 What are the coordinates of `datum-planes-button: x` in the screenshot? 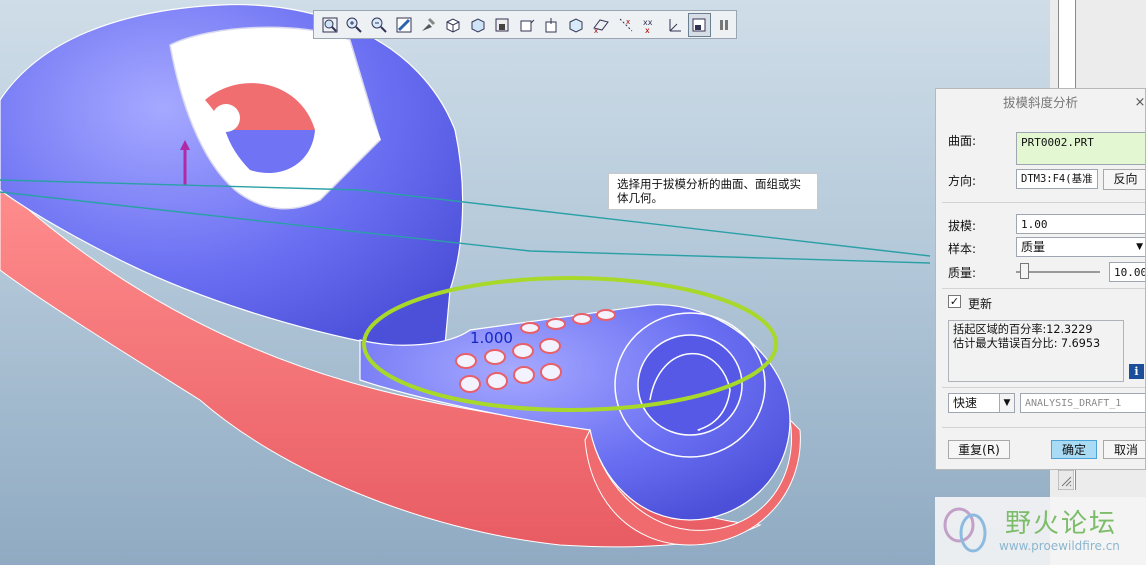 It's located at (601, 25).